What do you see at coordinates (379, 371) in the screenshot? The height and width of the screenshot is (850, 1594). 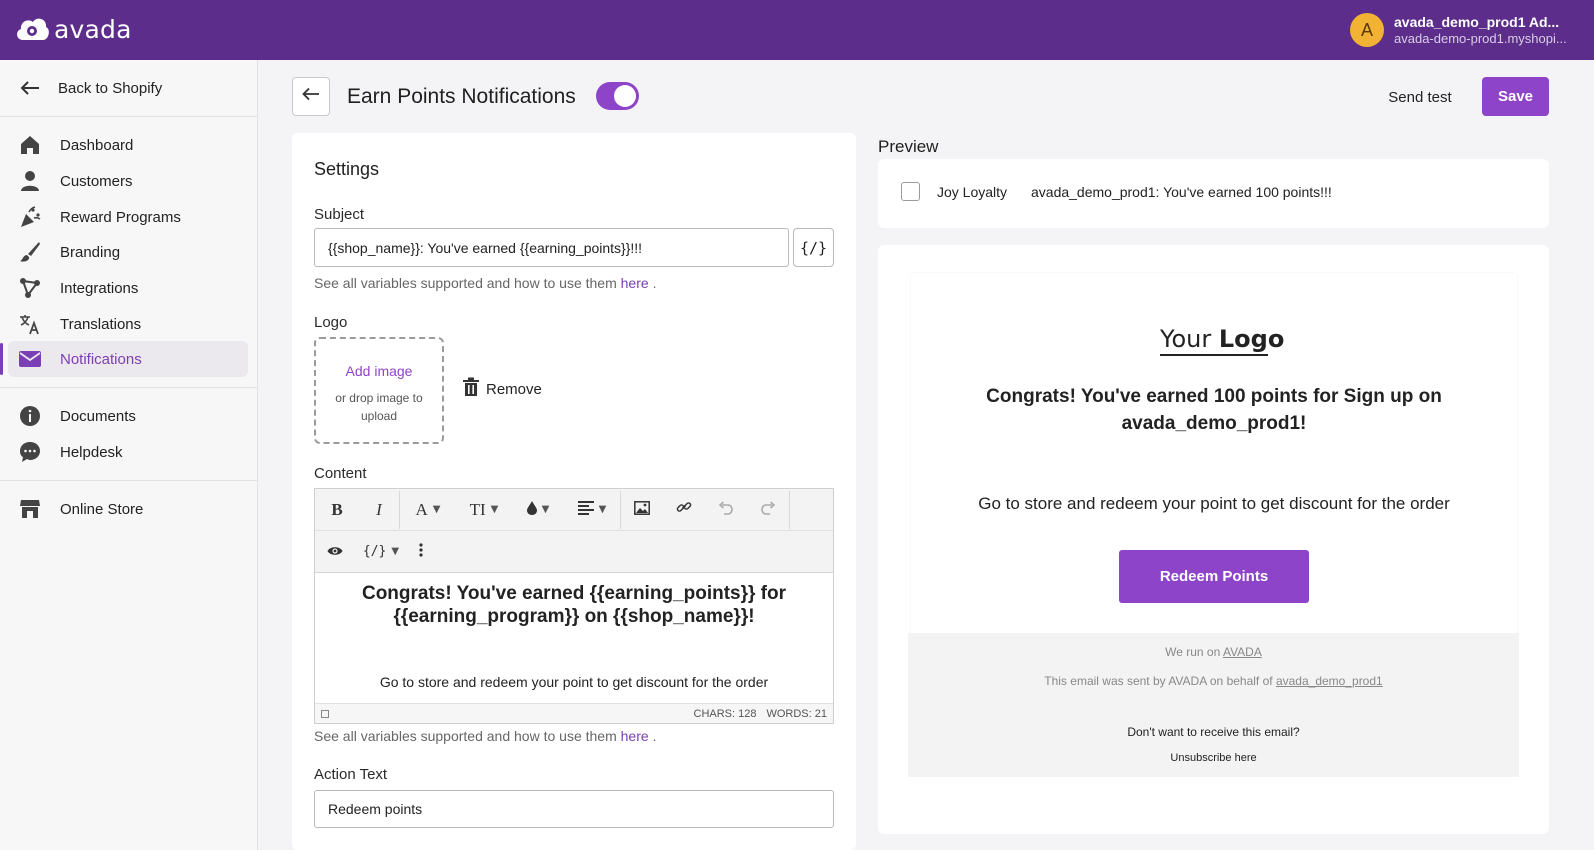 I see `add-image-link: Add image` at bounding box center [379, 371].